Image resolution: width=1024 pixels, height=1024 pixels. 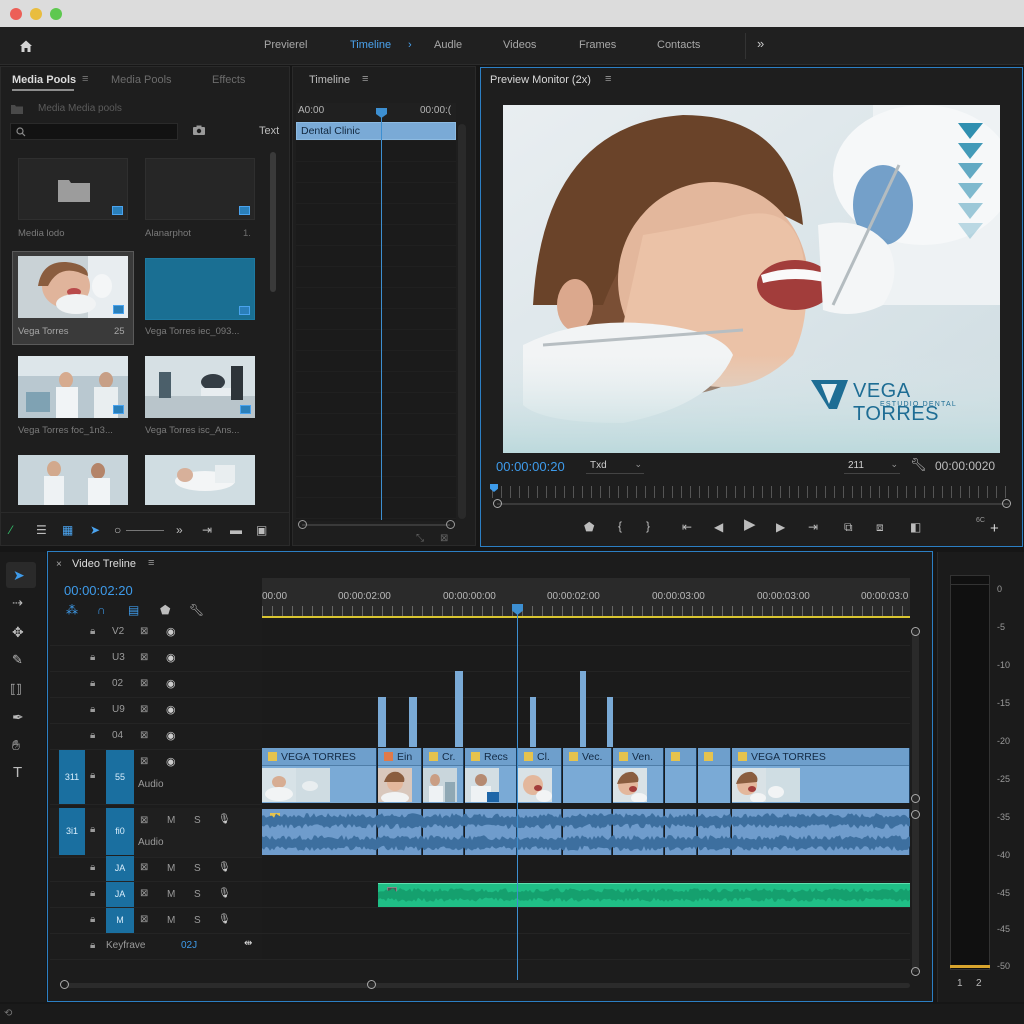 I want to click on zoom-slider-track, so click(x=145, y=530).